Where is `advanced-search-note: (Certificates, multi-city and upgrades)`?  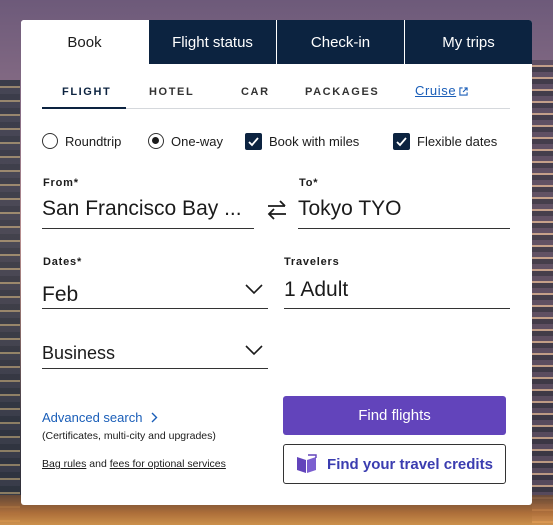 advanced-search-note: (Certificates, multi-city and upgrades) is located at coordinates (129, 436).